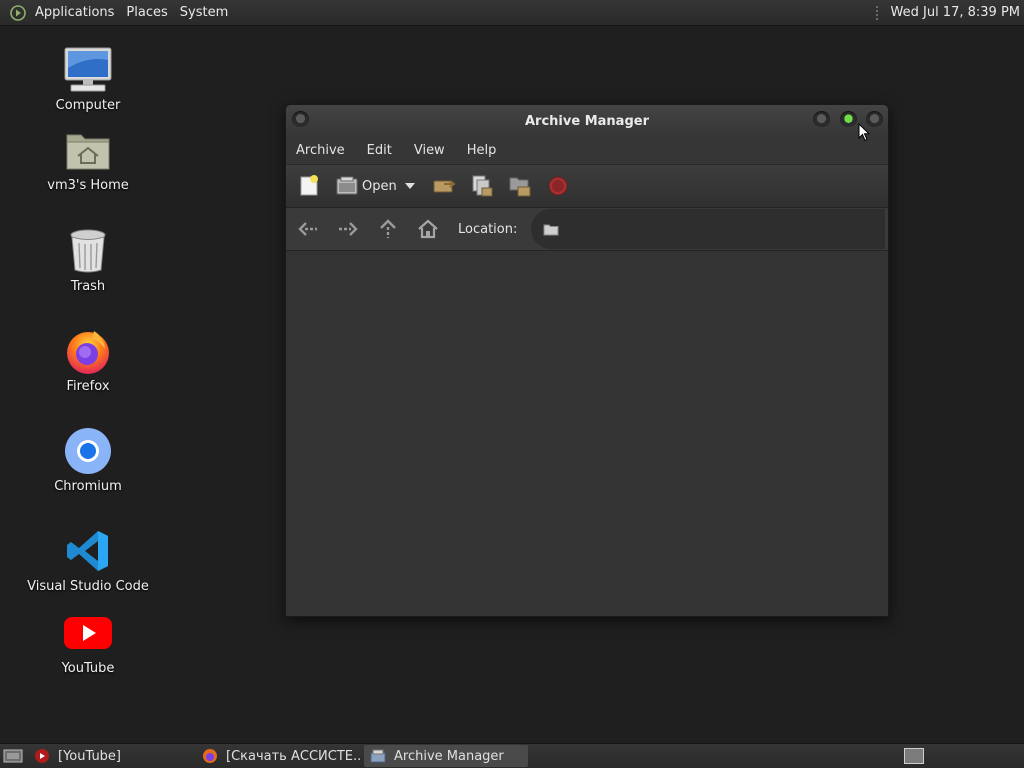 This screenshot has width=1024, height=768. I want to click on chromium-icon, so click(88, 451).